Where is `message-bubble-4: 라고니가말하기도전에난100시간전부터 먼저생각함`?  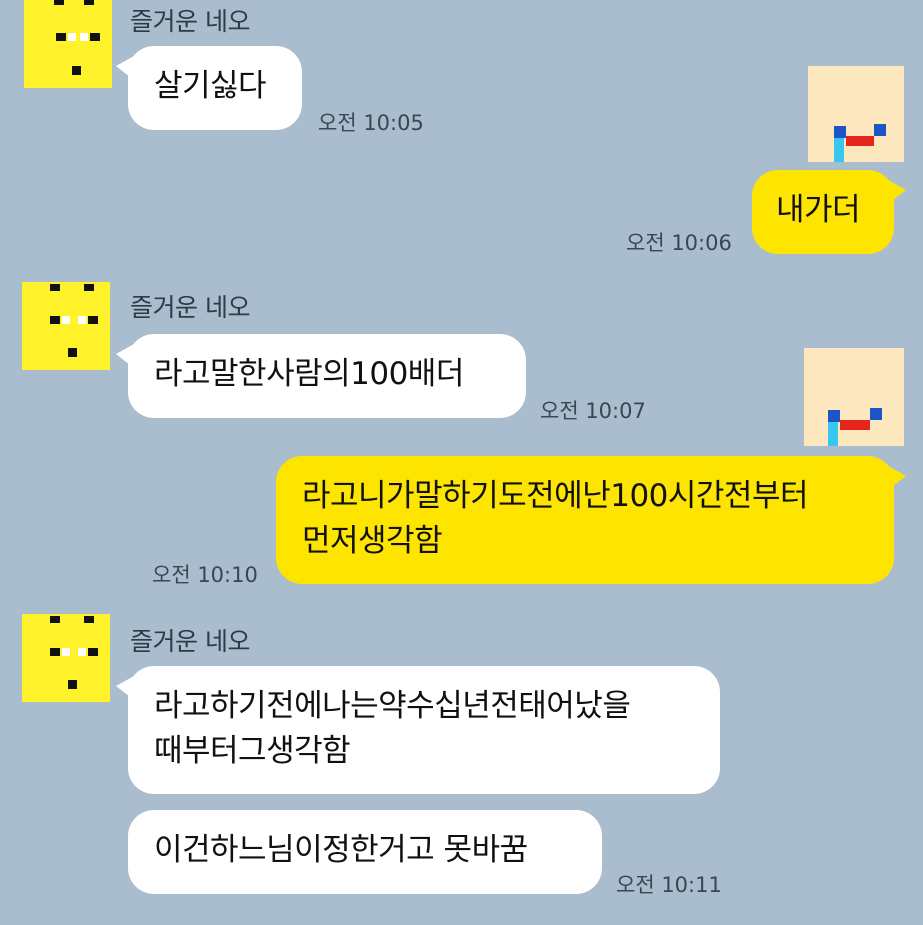 message-bubble-4: 라고니가말하기도전에난100시간전부터 먼저생각함 is located at coordinates (591, 520).